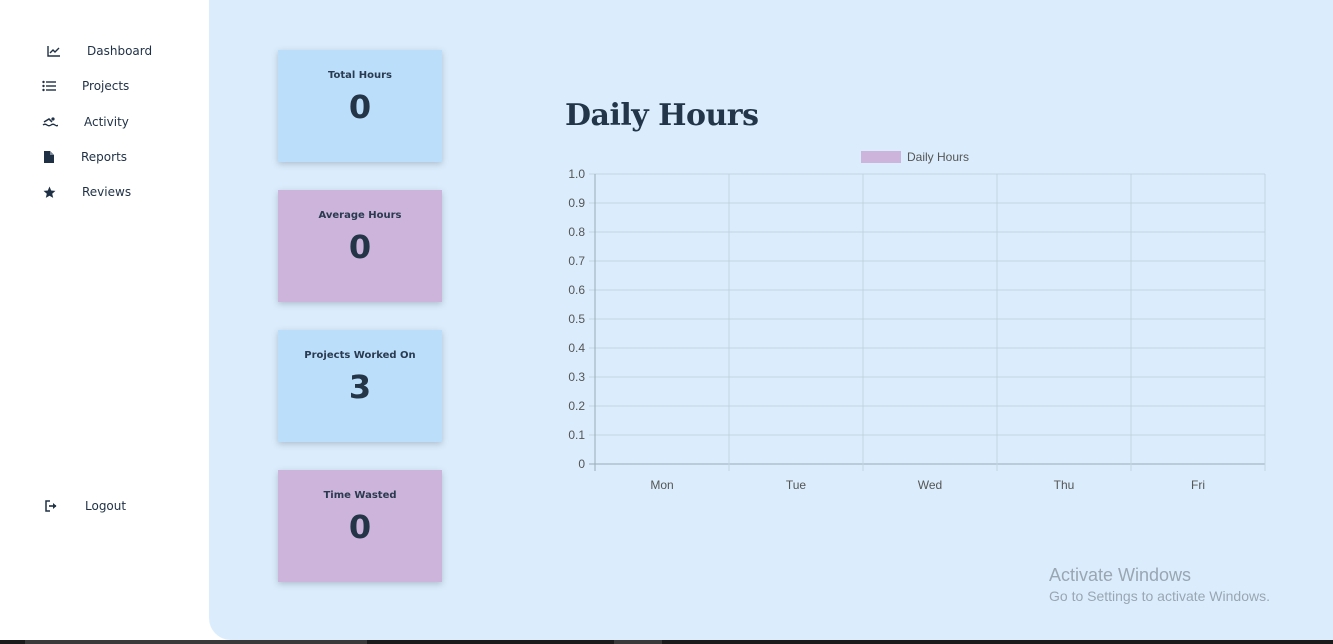 This screenshot has width=1333, height=644. What do you see at coordinates (106, 86) in the screenshot?
I see `sidebar-item-label: Projects` at bounding box center [106, 86].